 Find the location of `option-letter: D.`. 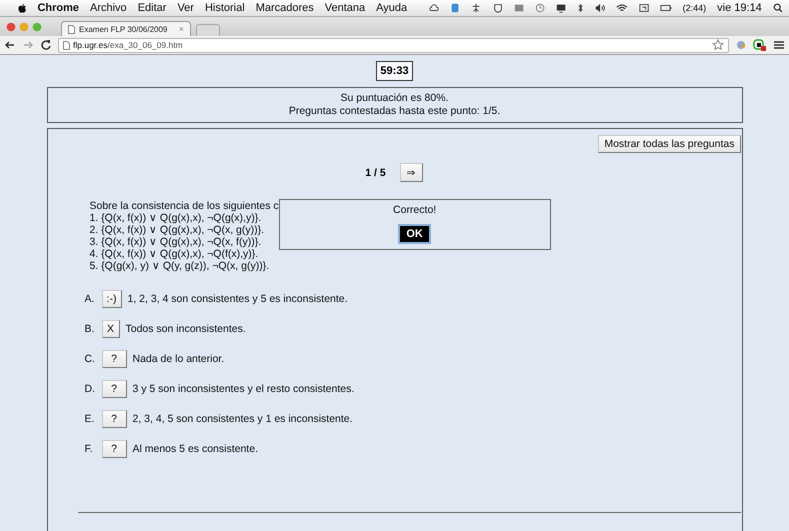

option-letter: D. is located at coordinates (90, 389).